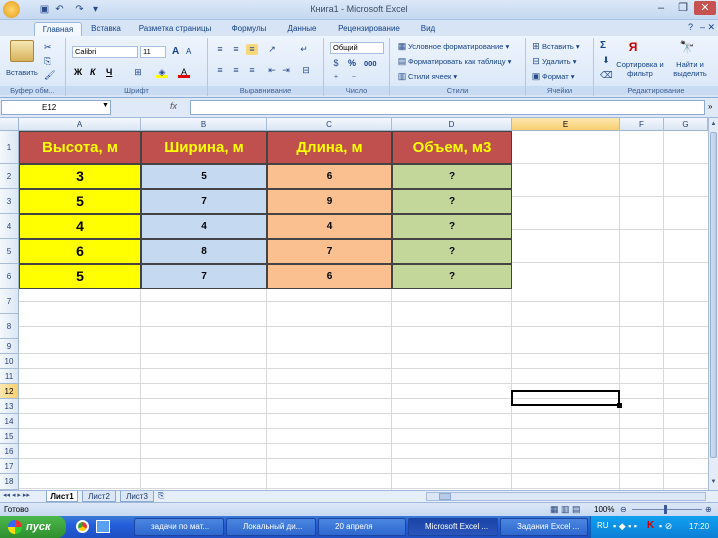 The width and height of the screenshot is (718, 538). Describe the element at coordinates (690, 27) in the screenshot. I see `help-icon: ?` at that location.